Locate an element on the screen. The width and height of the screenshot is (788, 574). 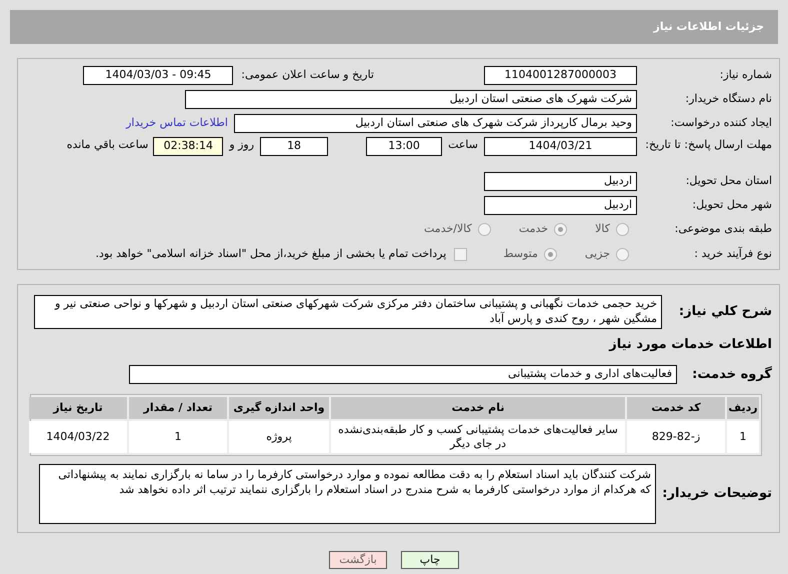
radio-label: جزیی is located at coordinates (597, 254).